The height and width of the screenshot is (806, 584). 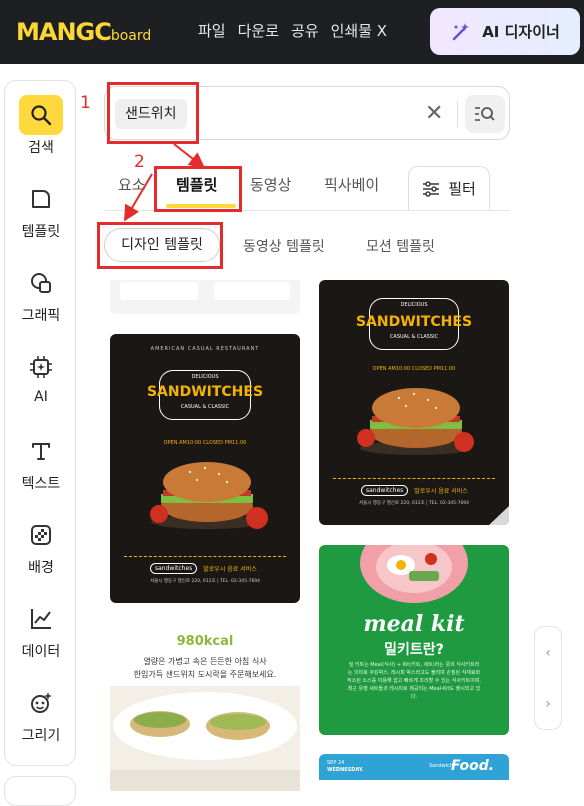 I want to click on sidebar-item-draw: 그리기, so click(x=41, y=714).